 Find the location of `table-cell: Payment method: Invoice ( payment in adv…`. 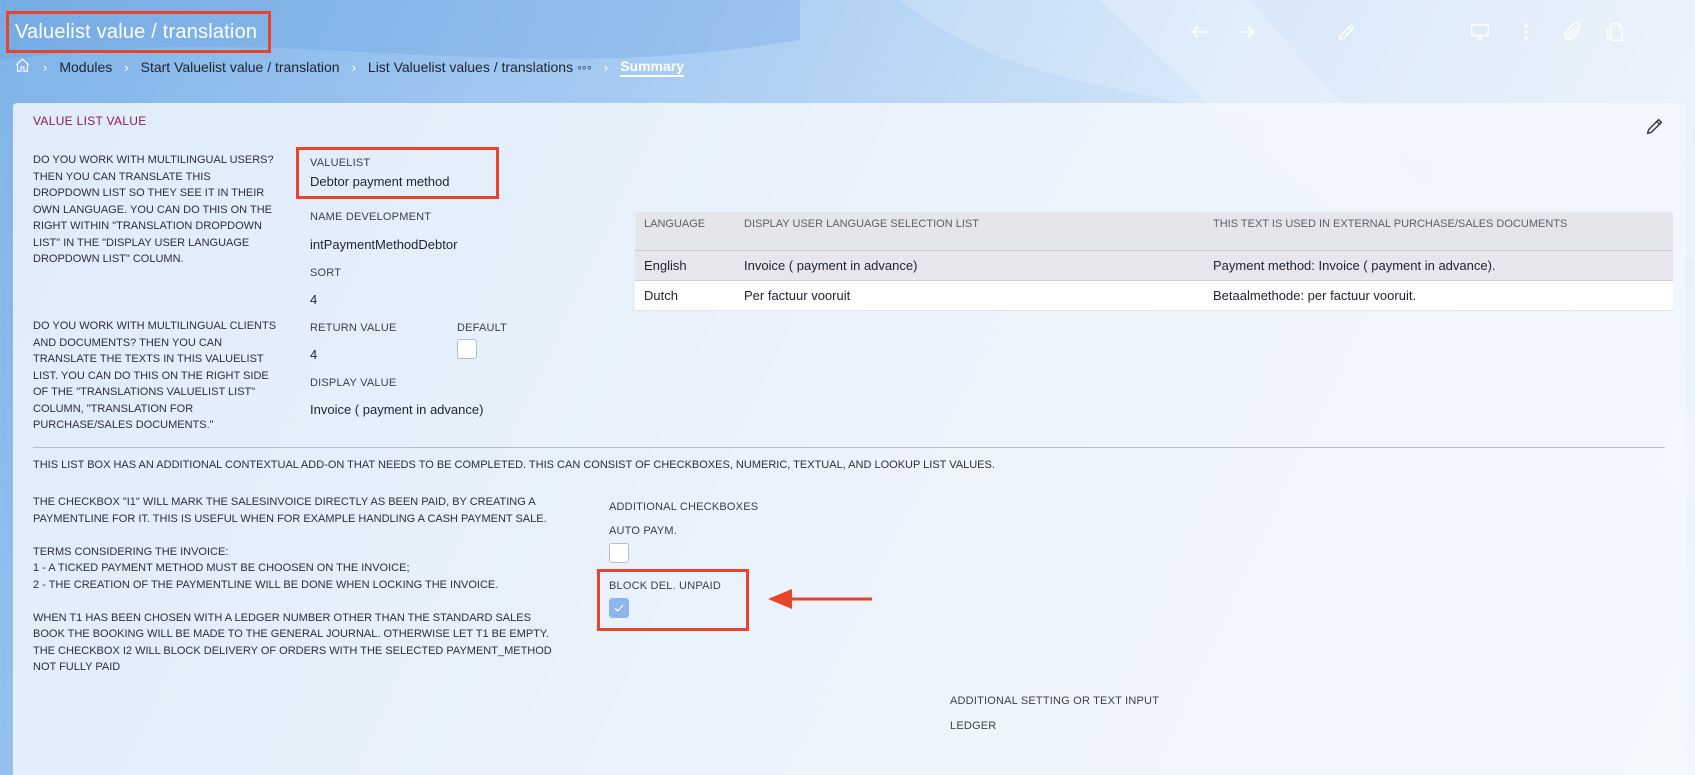

table-cell: Payment method: Invoice ( payment in adv… is located at coordinates (1438, 265).